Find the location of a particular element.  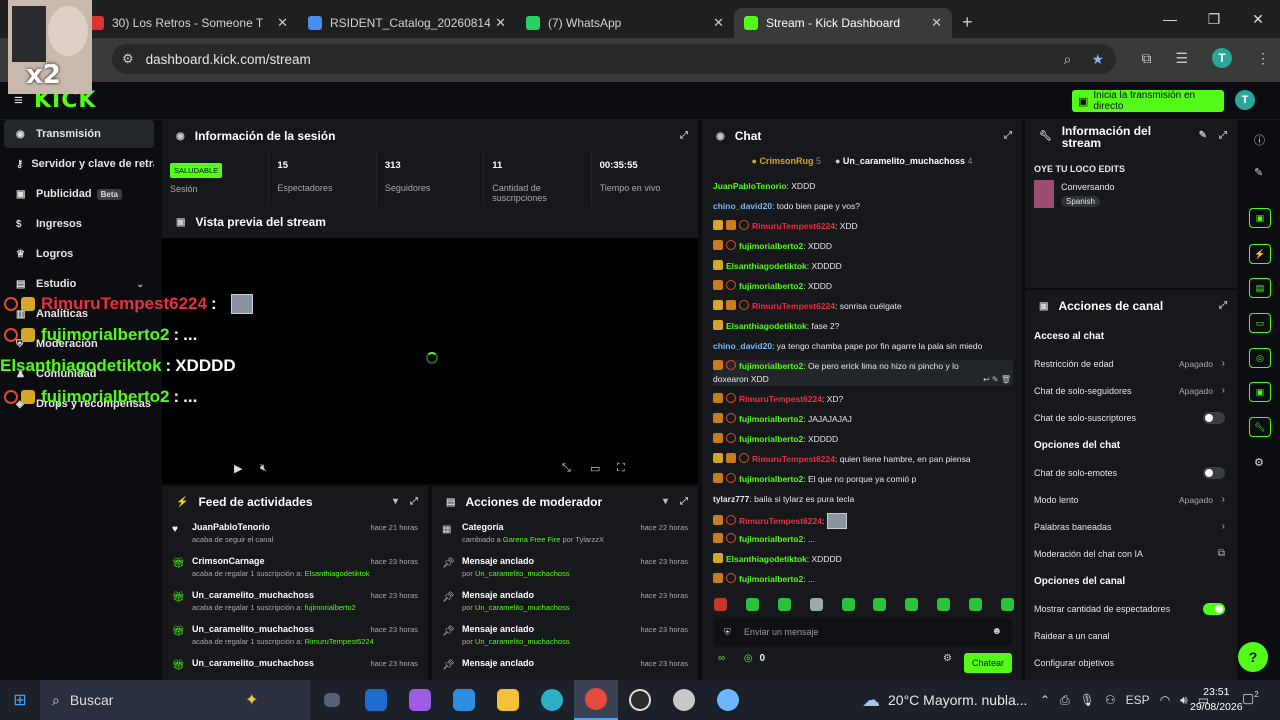

channel-setting-row: Configurar objetivos is located at coordinates (1131, 662).